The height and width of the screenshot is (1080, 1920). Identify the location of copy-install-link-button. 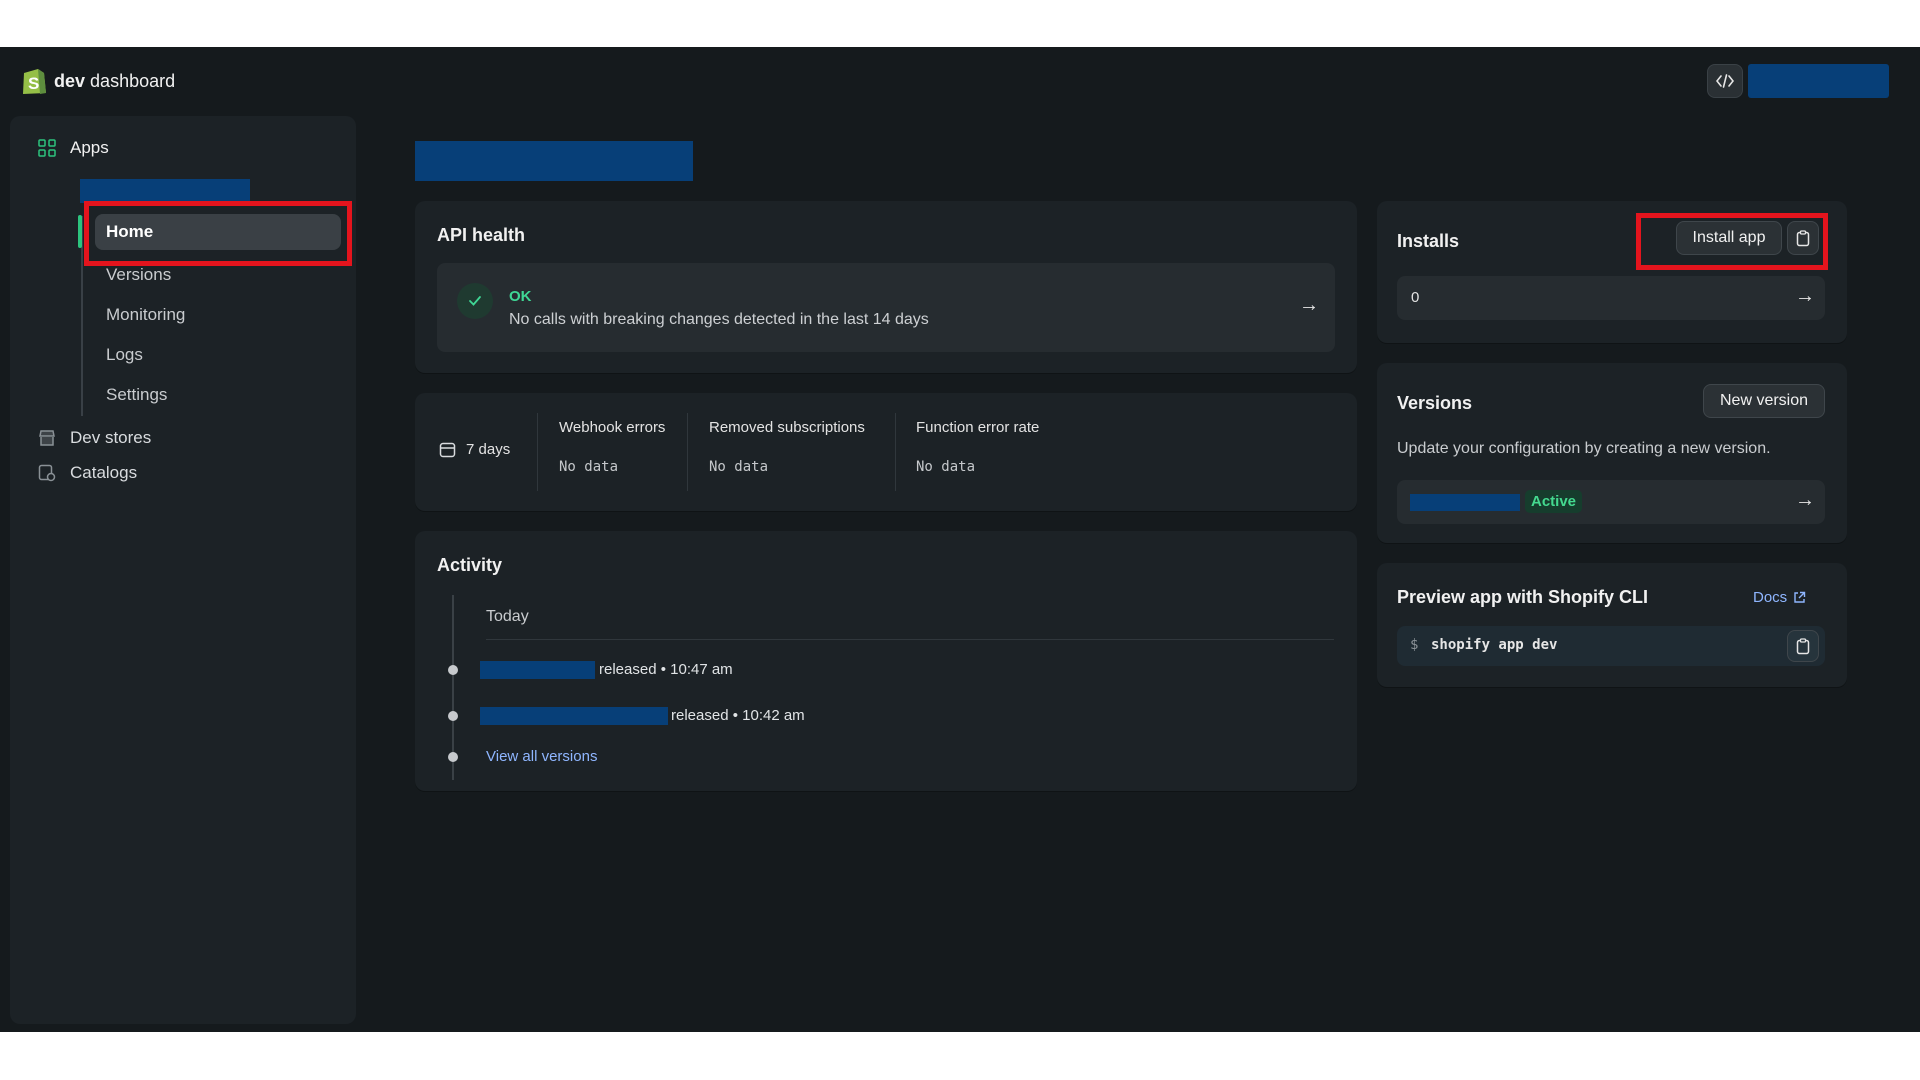
(1803, 238).